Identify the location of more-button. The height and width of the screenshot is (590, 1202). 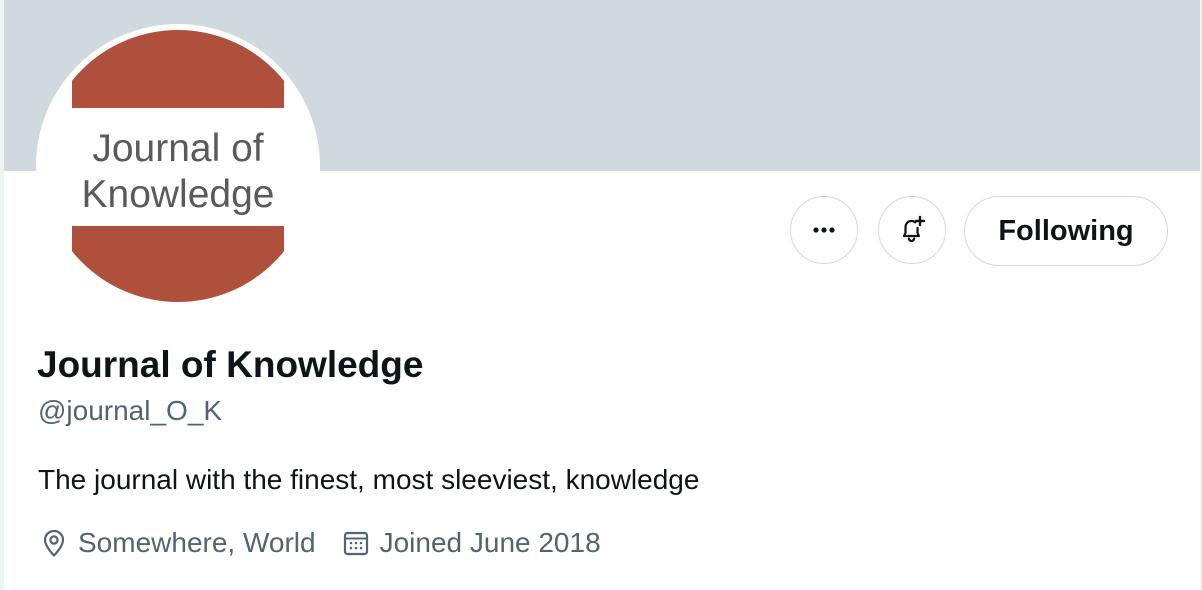
(824, 230).